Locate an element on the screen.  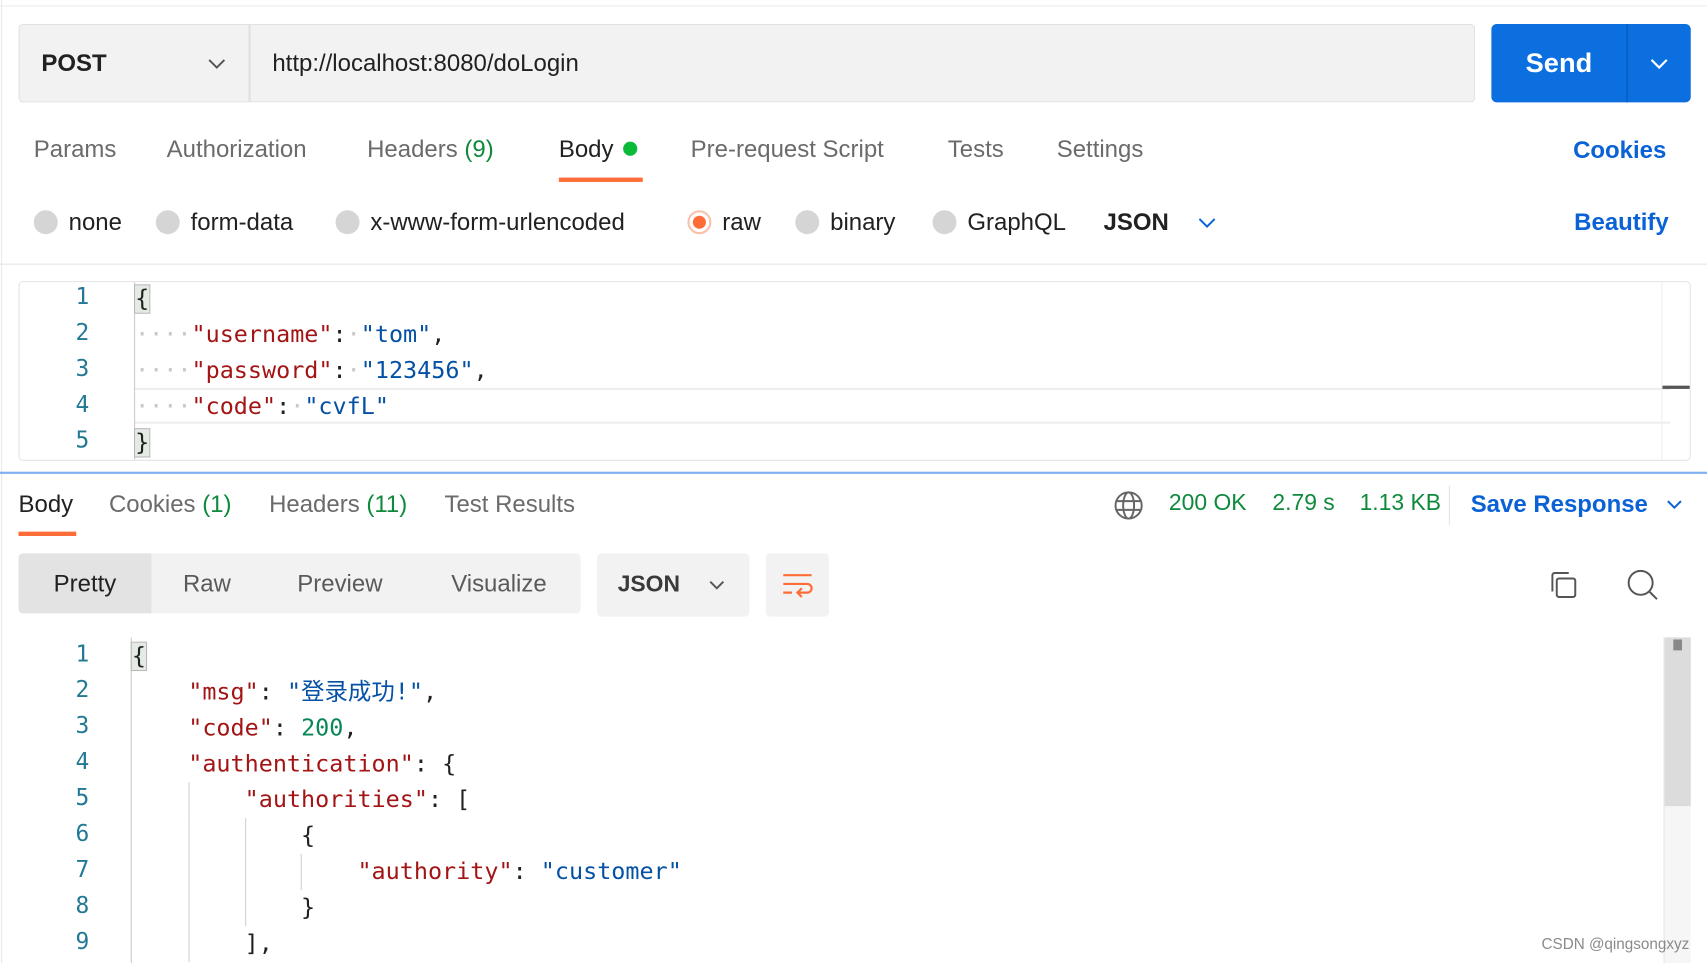
radio-form-data: form-data is located at coordinates (224, 222).